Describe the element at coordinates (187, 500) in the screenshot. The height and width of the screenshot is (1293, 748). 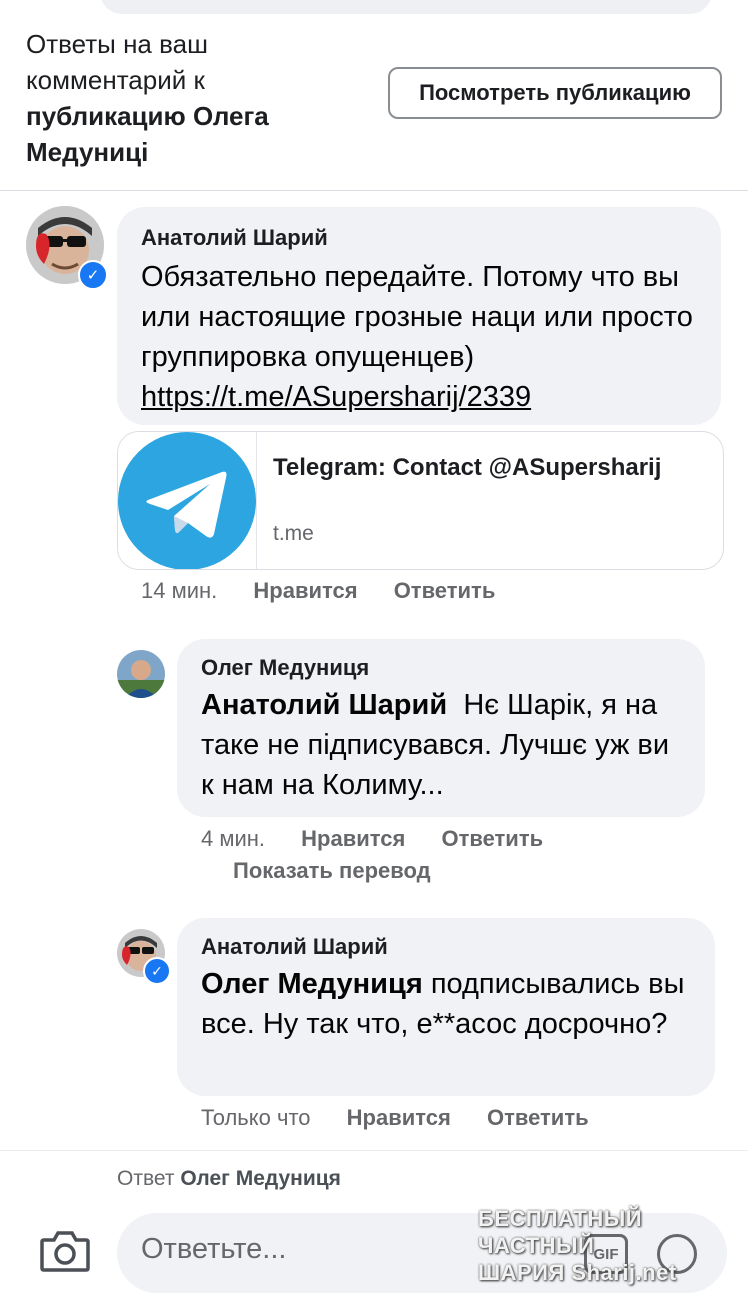
I see `telegram-logo` at that location.